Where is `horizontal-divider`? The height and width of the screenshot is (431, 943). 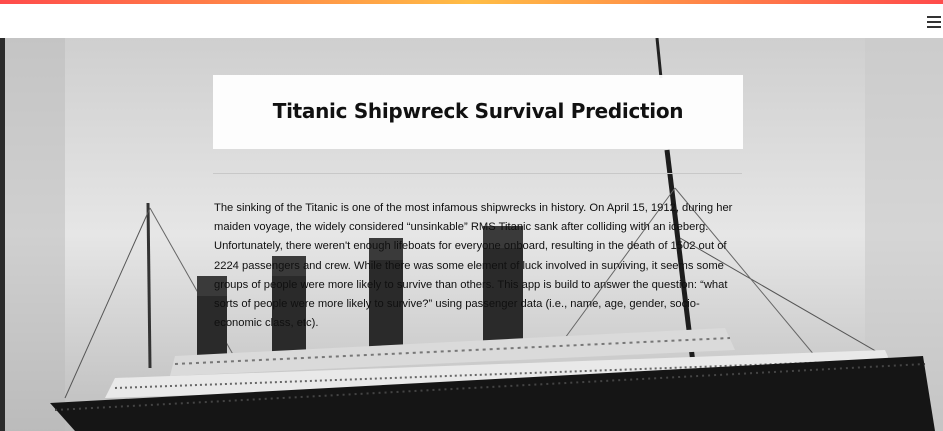
horizontal-divider is located at coordinates (477, 173).